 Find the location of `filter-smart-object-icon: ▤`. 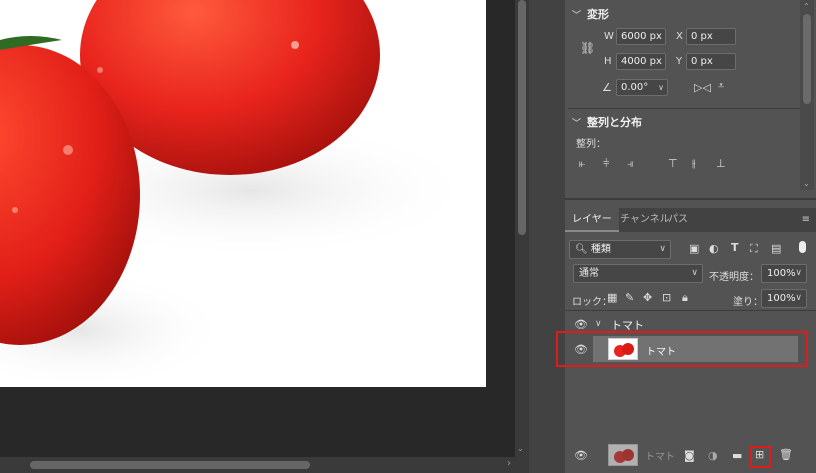

filter-smart-object-icon: ▤ is located at coordinates (776, 248).